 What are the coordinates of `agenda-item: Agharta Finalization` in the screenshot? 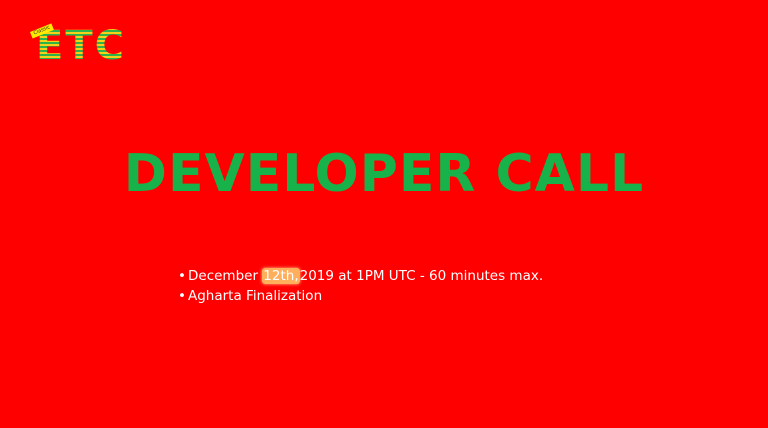 It's located at (255, 296).